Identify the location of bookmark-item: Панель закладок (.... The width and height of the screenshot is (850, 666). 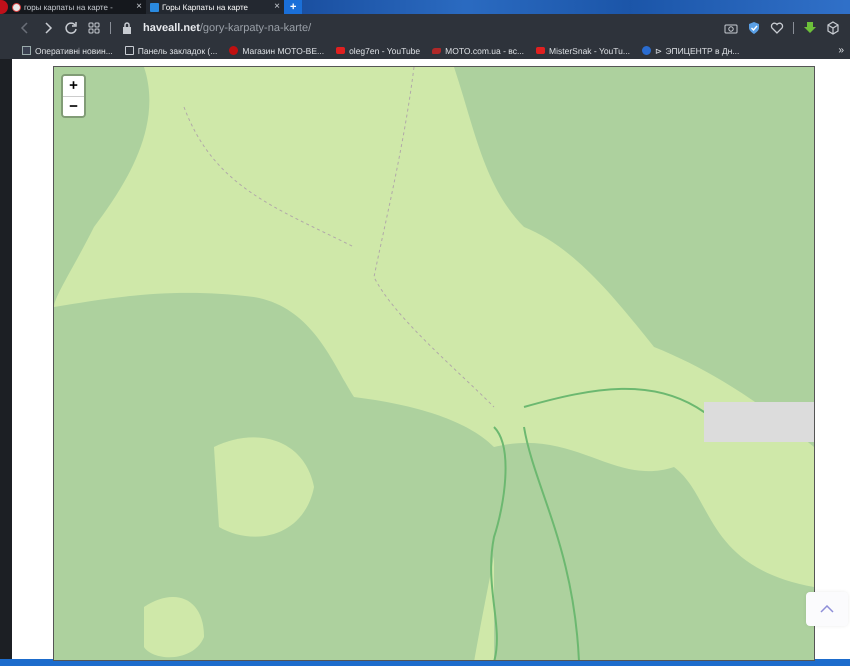
(171, 51).